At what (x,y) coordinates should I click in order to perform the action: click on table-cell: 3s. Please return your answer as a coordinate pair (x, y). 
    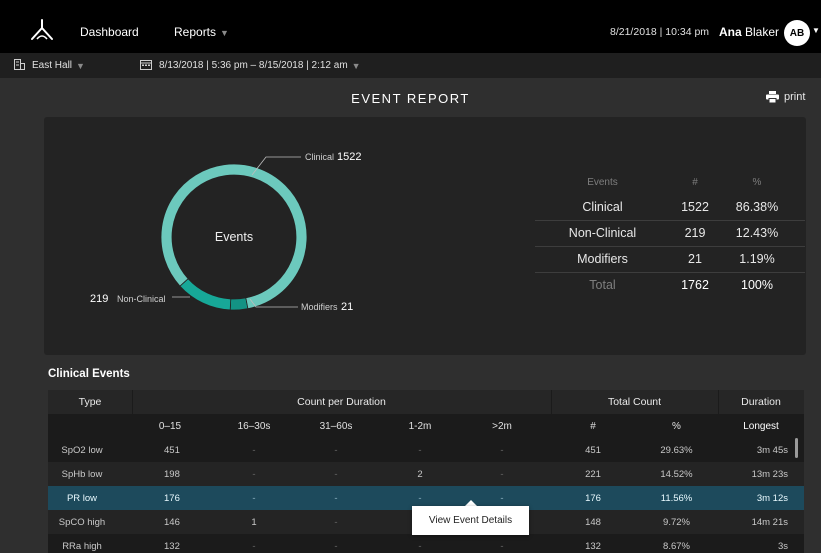
    Looking at the image, I should click on (782, 546).